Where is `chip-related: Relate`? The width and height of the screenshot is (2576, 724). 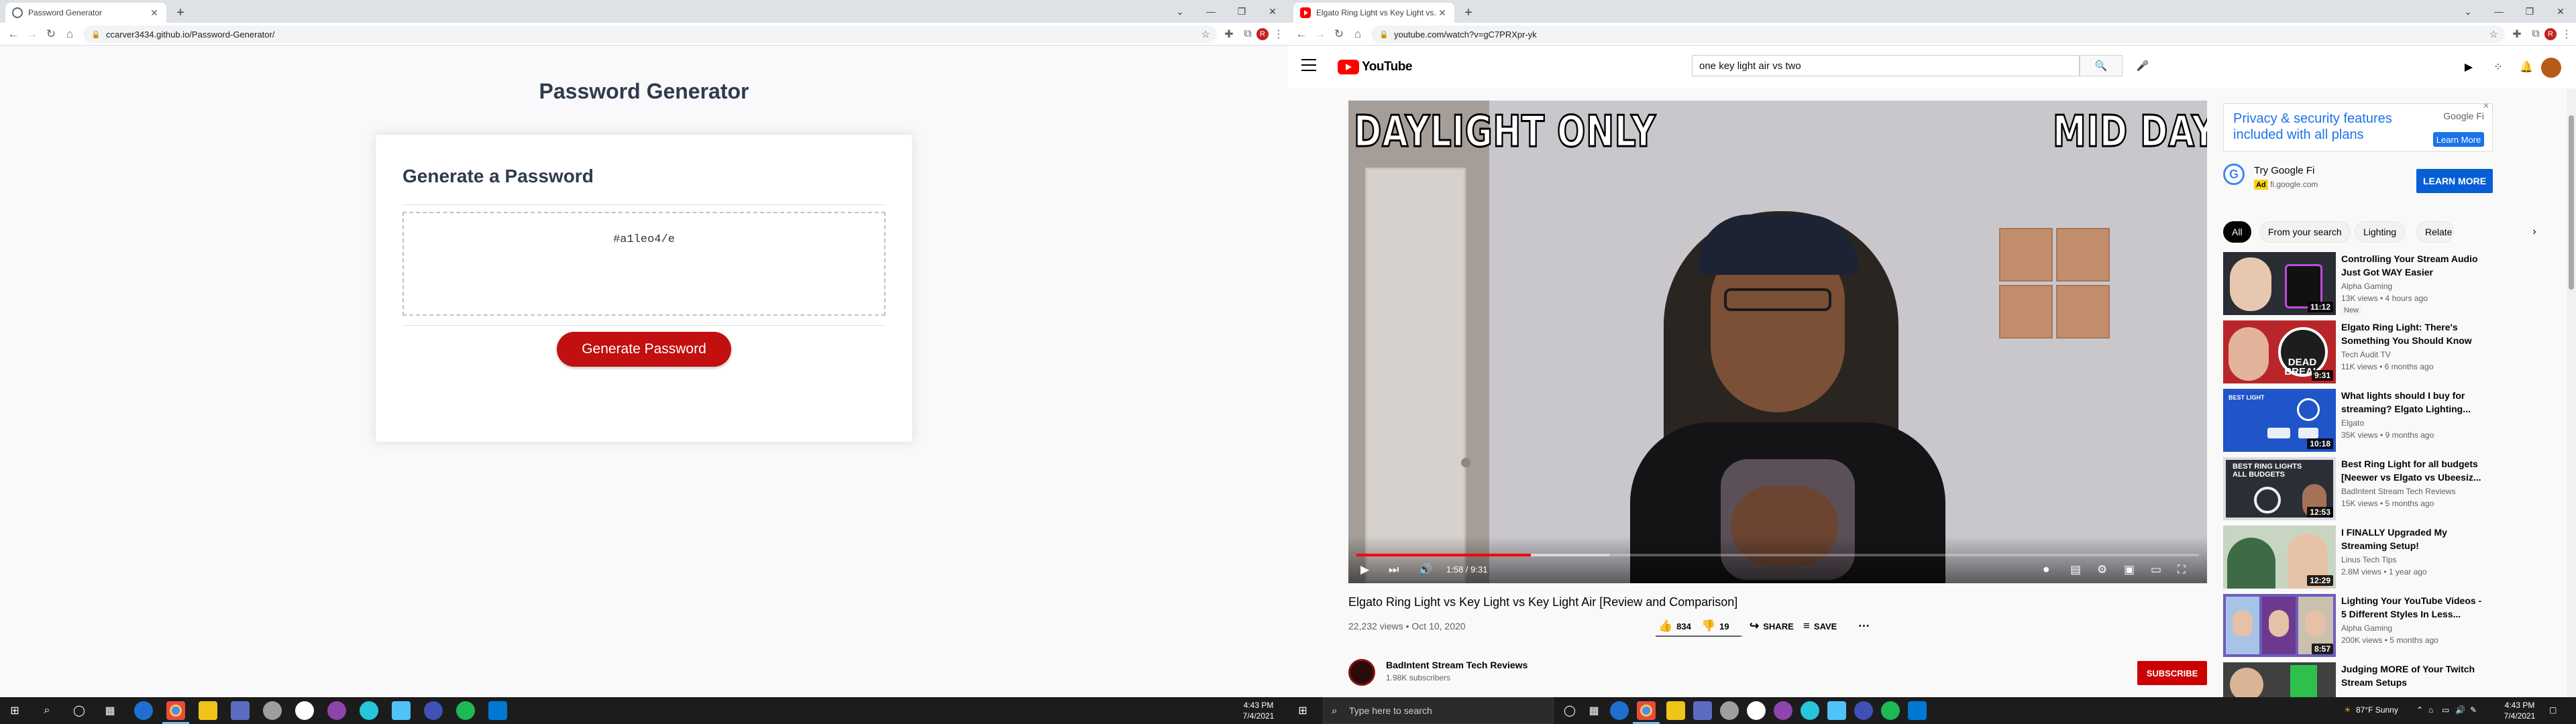 chip-related: Relate is located at coordinates (2435, 232).